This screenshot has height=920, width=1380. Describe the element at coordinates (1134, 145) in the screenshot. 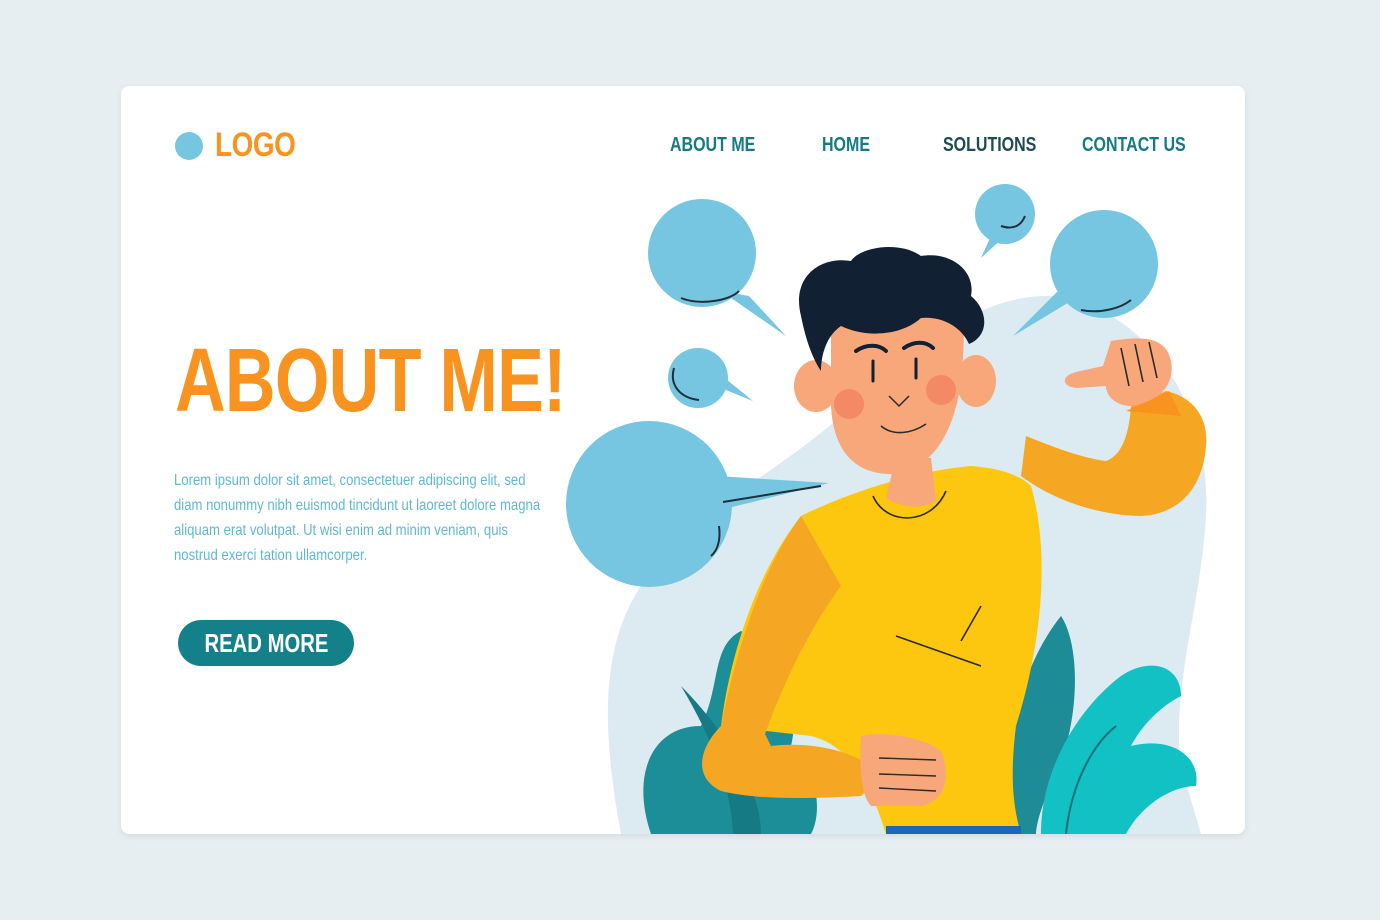

I see `nav-item-contact-us: CONTACT US` at that location.